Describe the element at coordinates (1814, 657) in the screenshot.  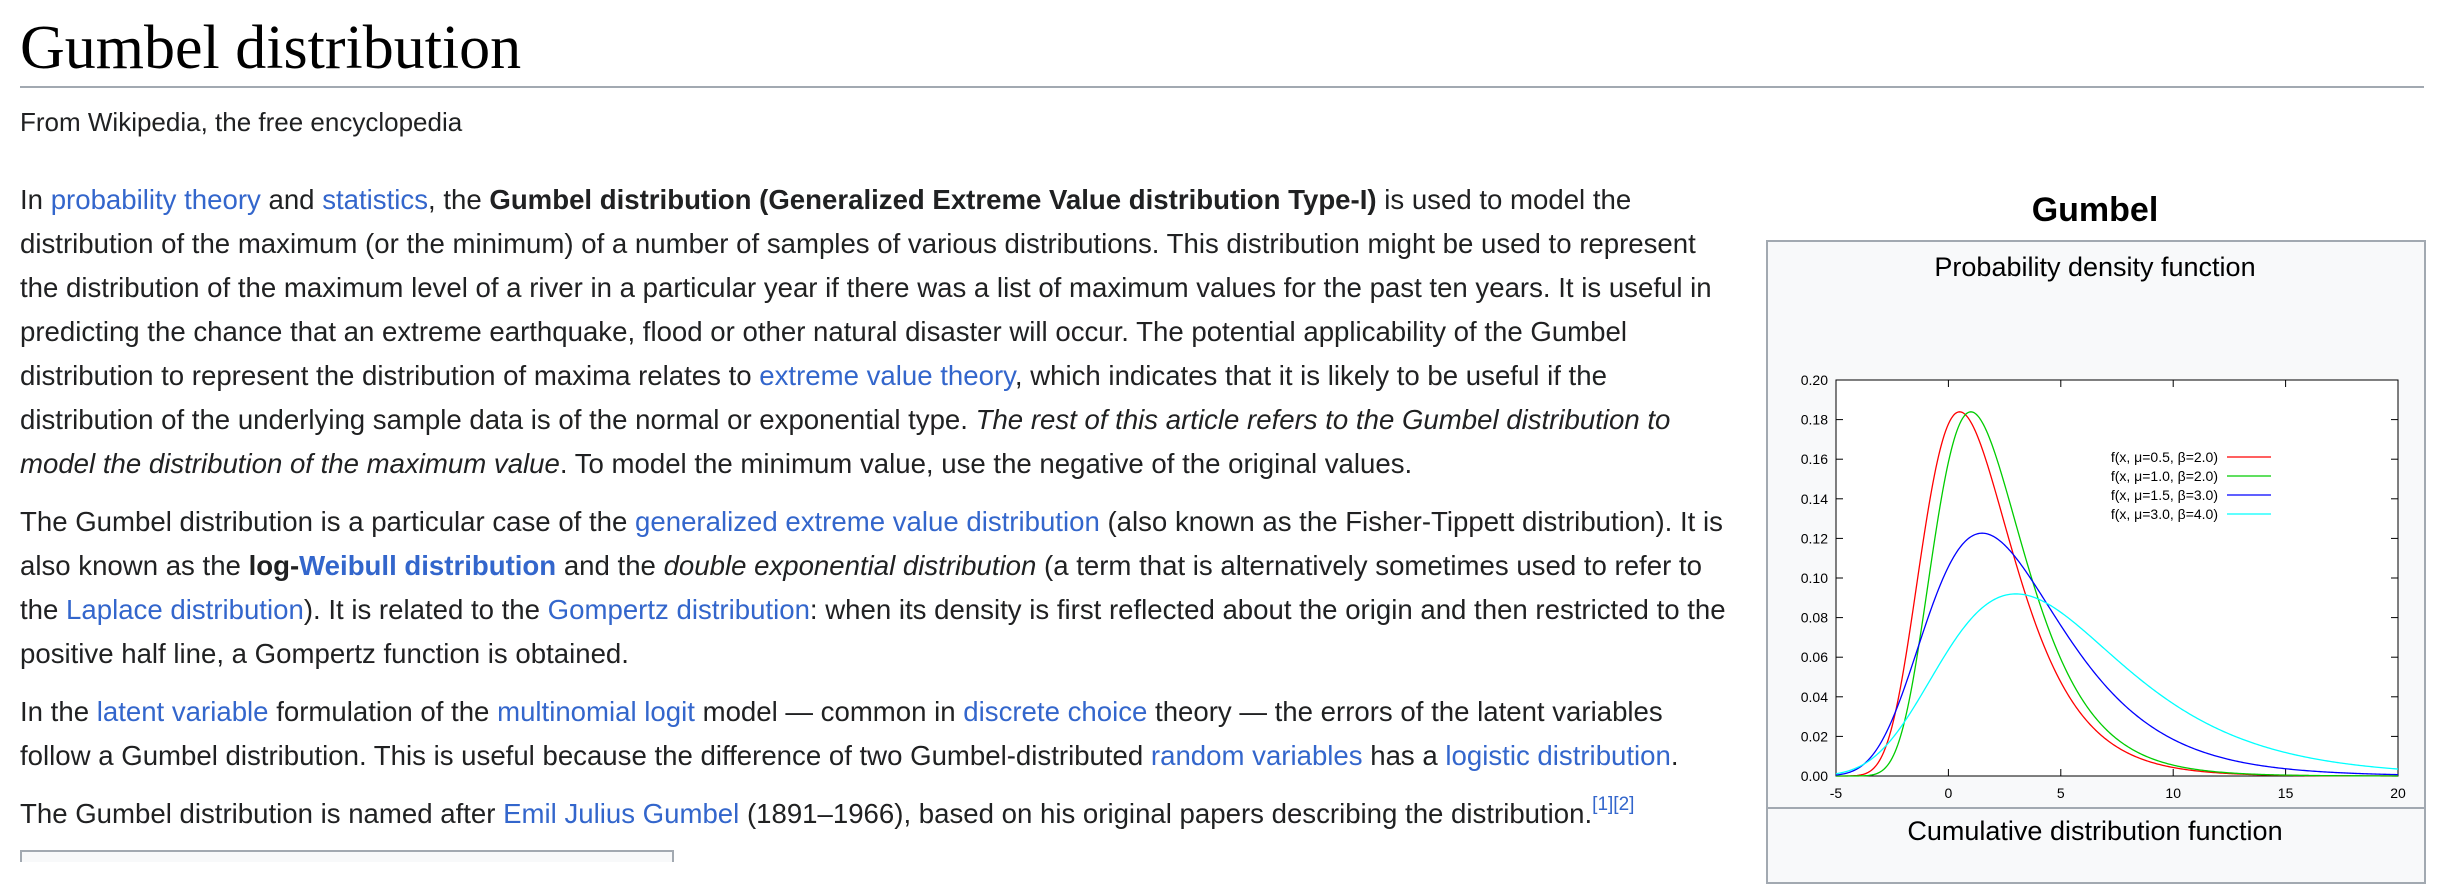
I see `y-tick-label: 0.06` at that location.